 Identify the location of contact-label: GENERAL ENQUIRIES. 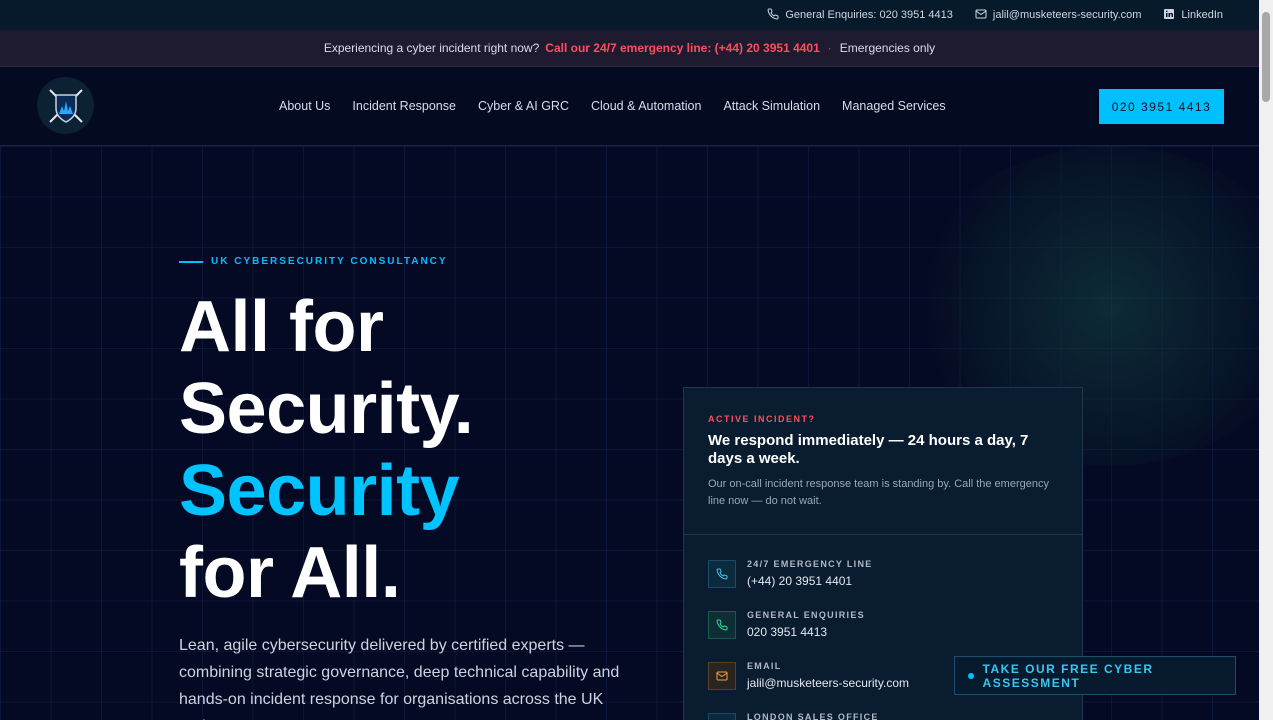
(806, 615).